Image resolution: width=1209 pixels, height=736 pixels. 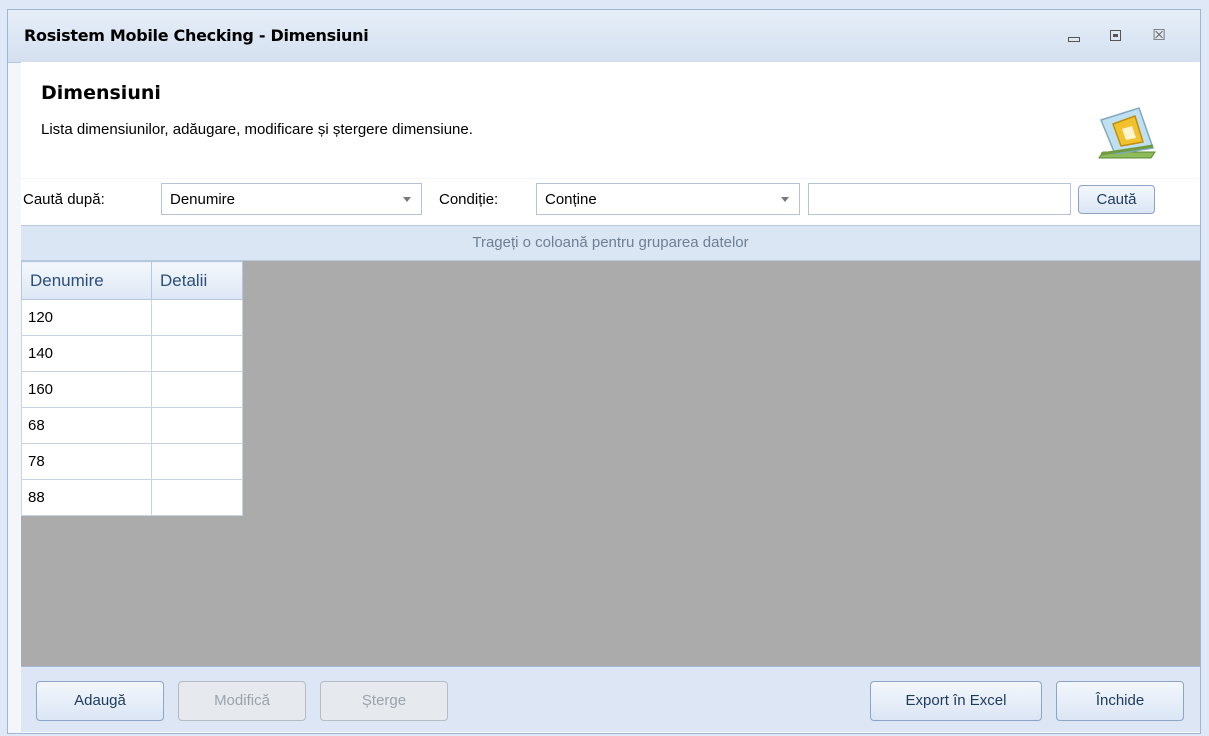 I want to click on table-row: 88, so click(x=132, y=497).